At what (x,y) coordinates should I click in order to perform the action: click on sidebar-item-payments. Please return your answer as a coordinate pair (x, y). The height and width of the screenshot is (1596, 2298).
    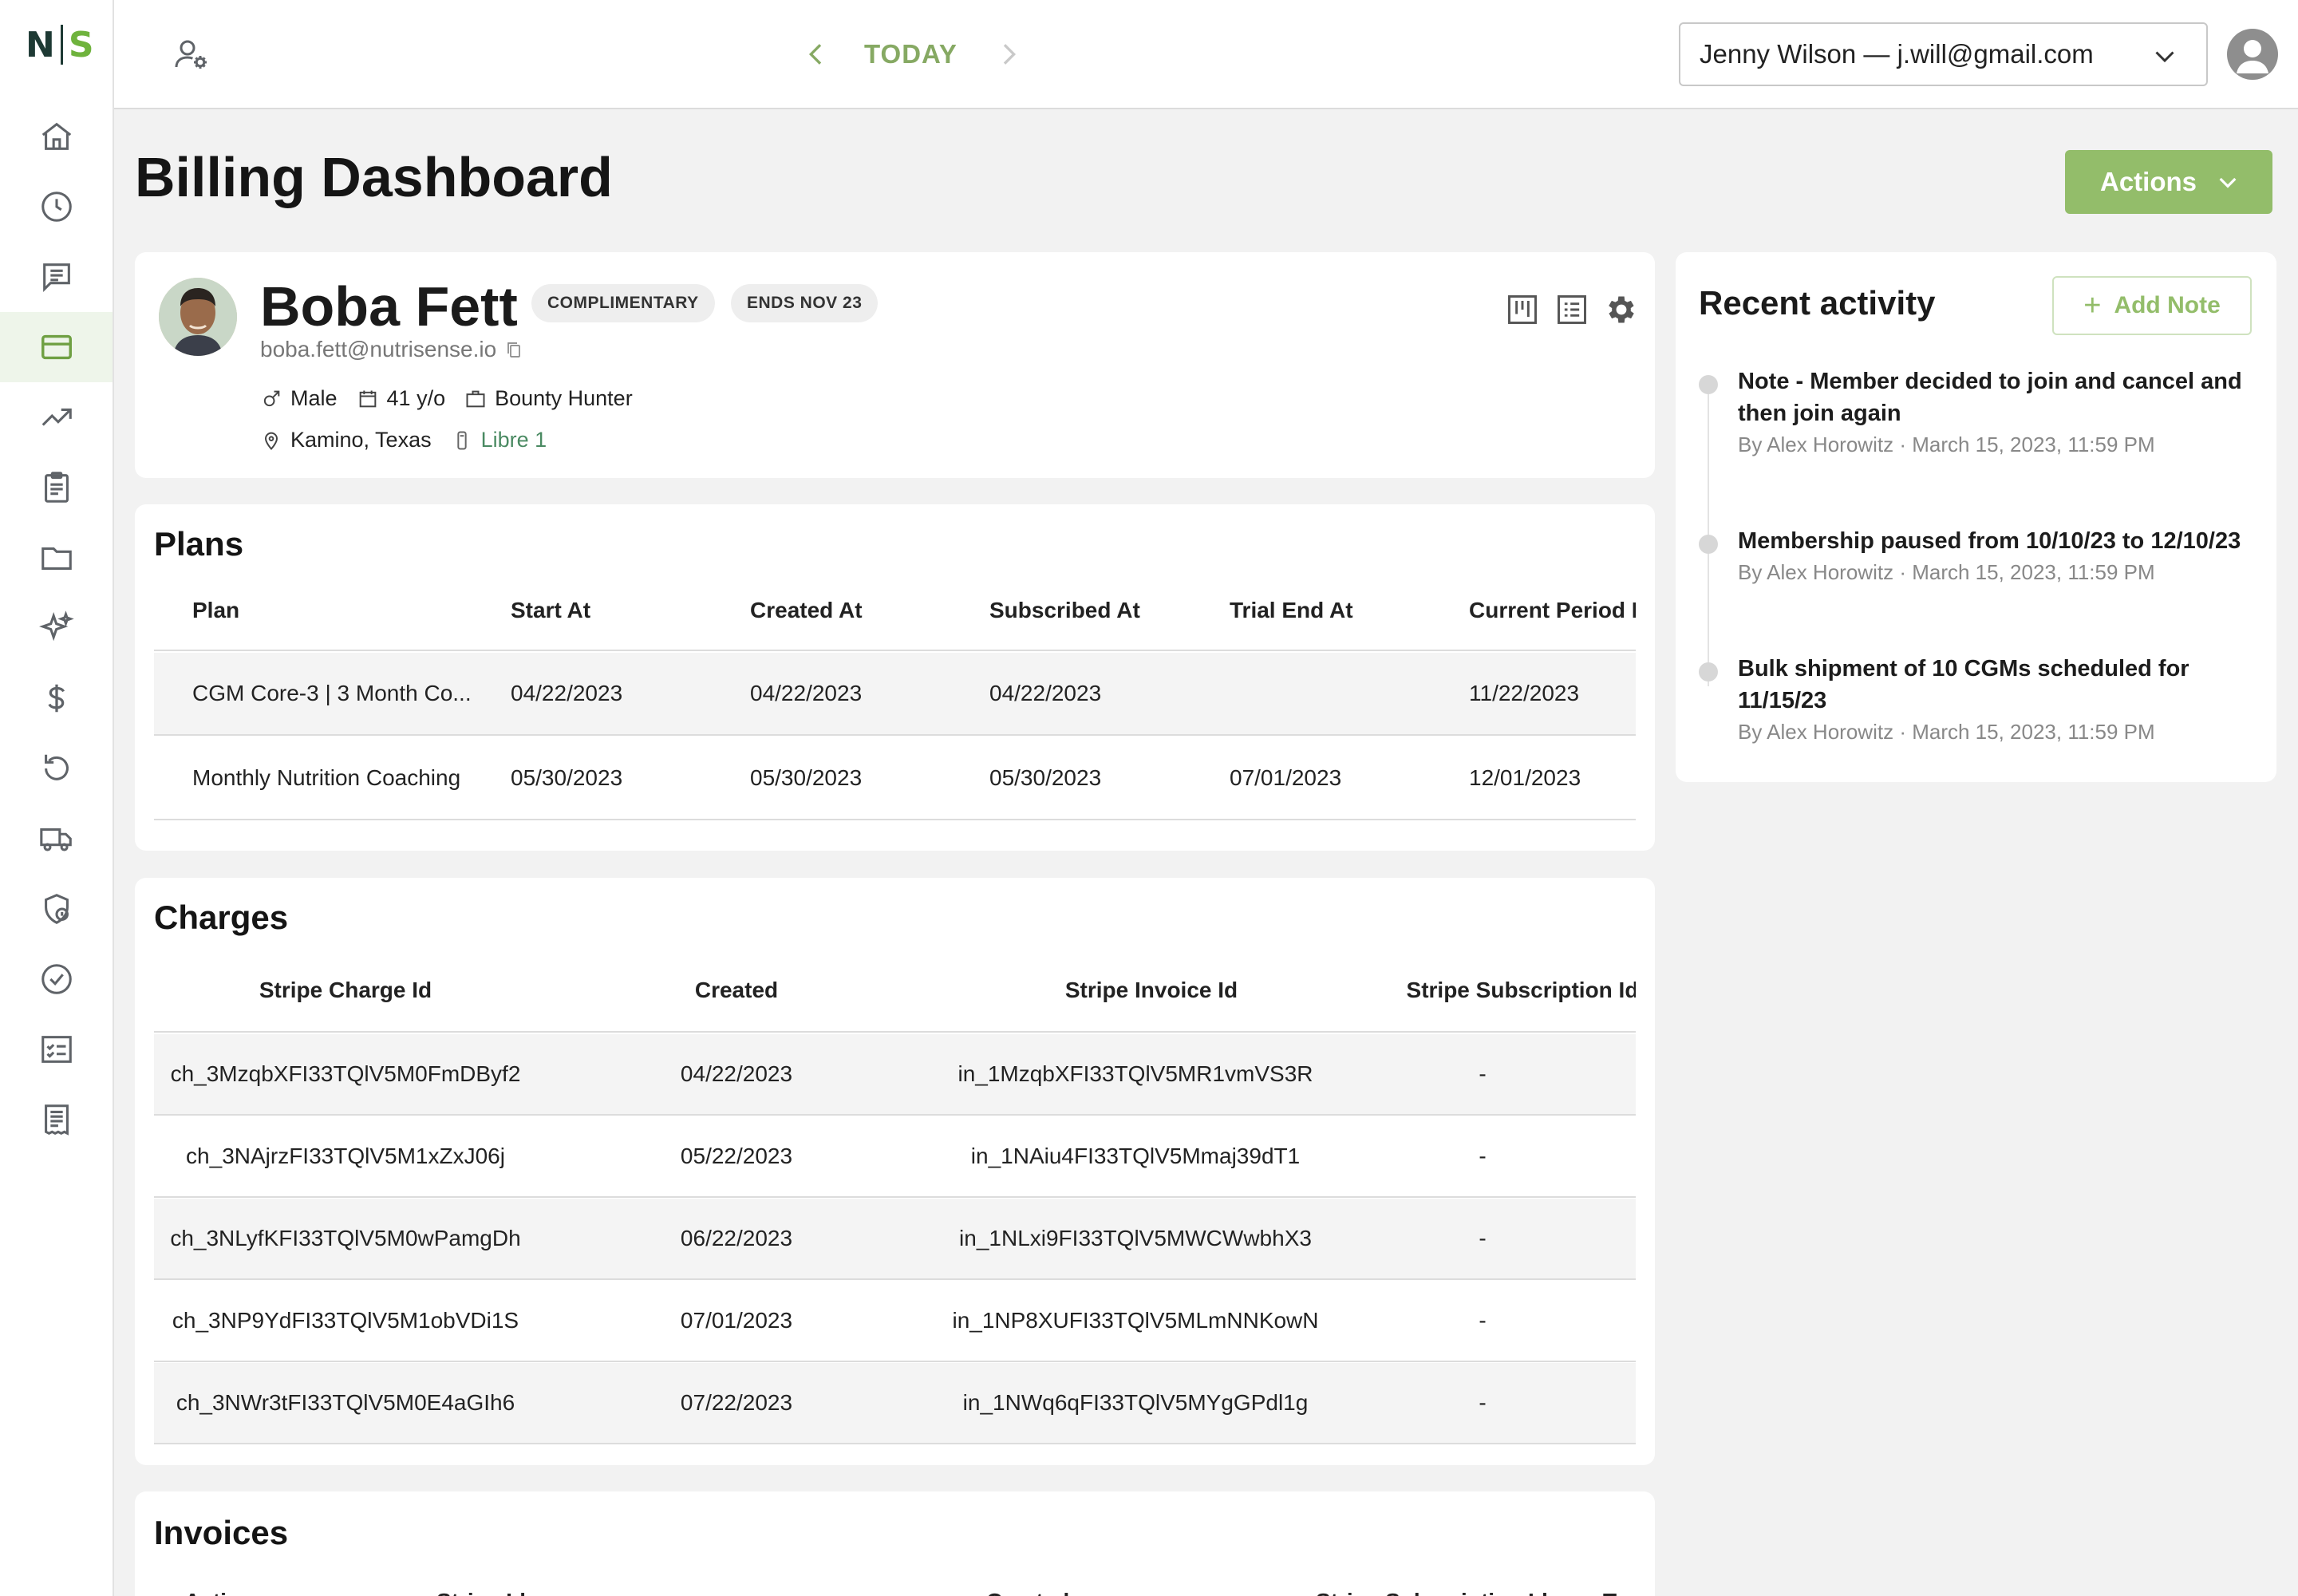
    Looking at the image, I should click on (57, 698).